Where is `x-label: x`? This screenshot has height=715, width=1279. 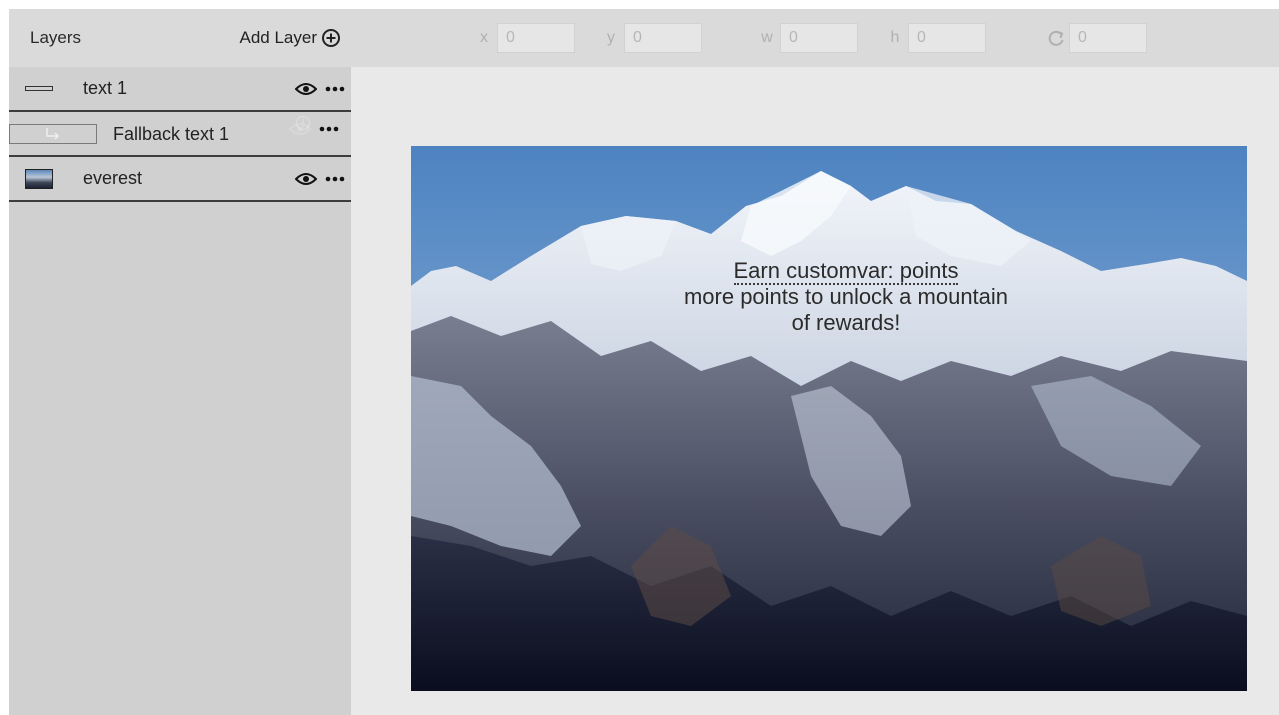 x-label: x is located at coordinates (484, 37).